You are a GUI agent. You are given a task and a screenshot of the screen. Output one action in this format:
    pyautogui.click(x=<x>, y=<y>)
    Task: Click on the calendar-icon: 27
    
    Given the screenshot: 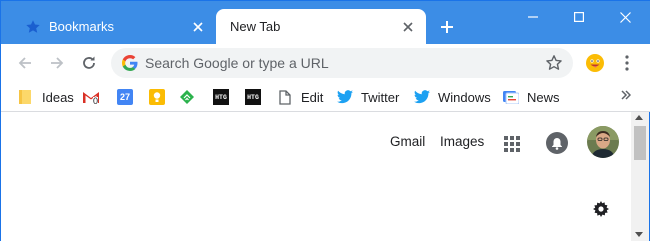 What is the action you would take?
    pyautogui.click(x=125, y=97)
    